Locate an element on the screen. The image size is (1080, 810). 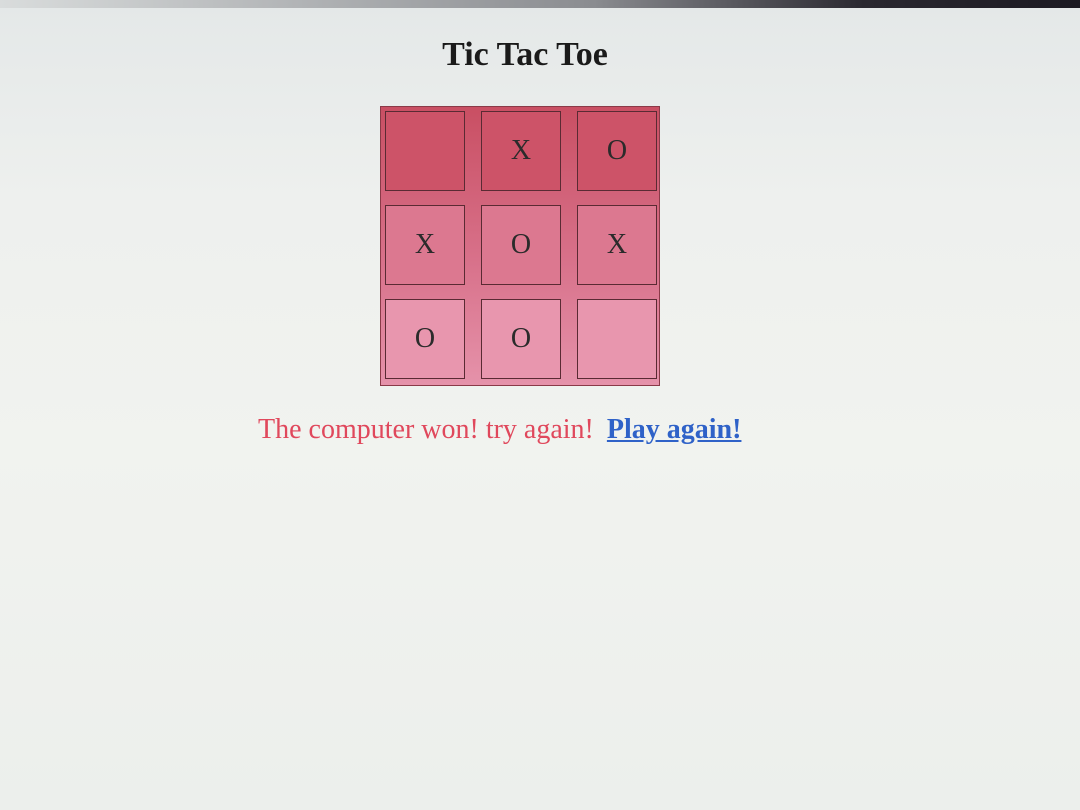
board-cell-2-3: X is located at coordinates (617, 245).